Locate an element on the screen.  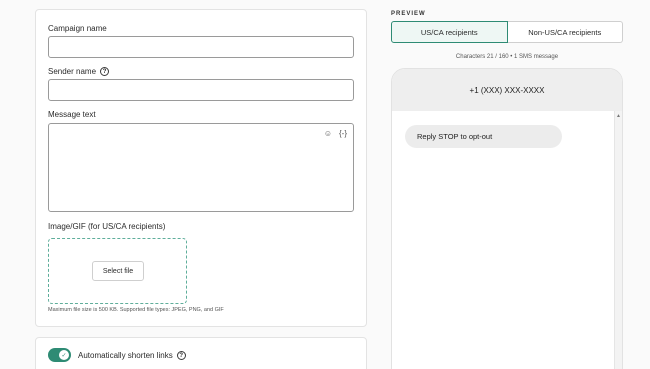
shorten-links-label: Automatically shorten links ? is located at coordinates (132, 355).